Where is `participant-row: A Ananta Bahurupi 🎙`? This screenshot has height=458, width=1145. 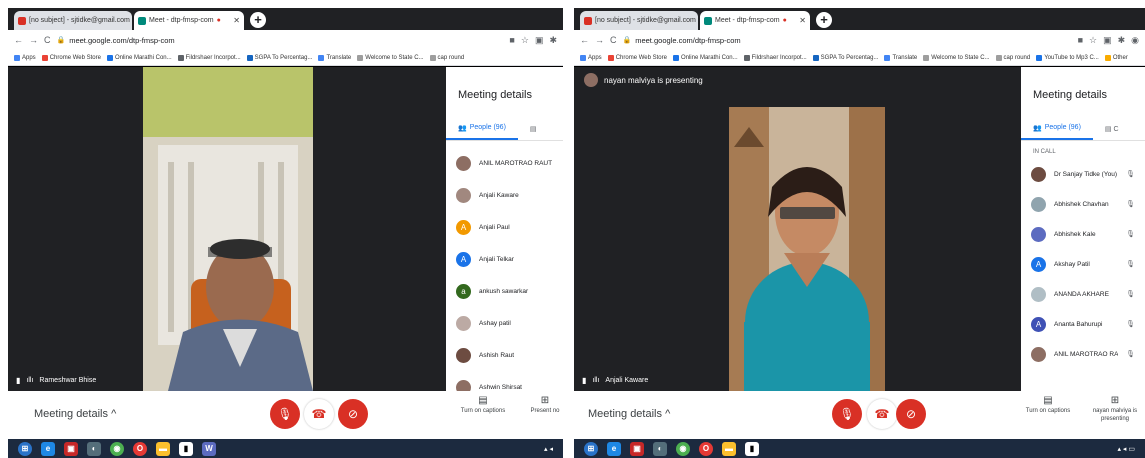
participant-row: A Ananta Bahurupi 🎙 is located at coordinates (1083, 324).